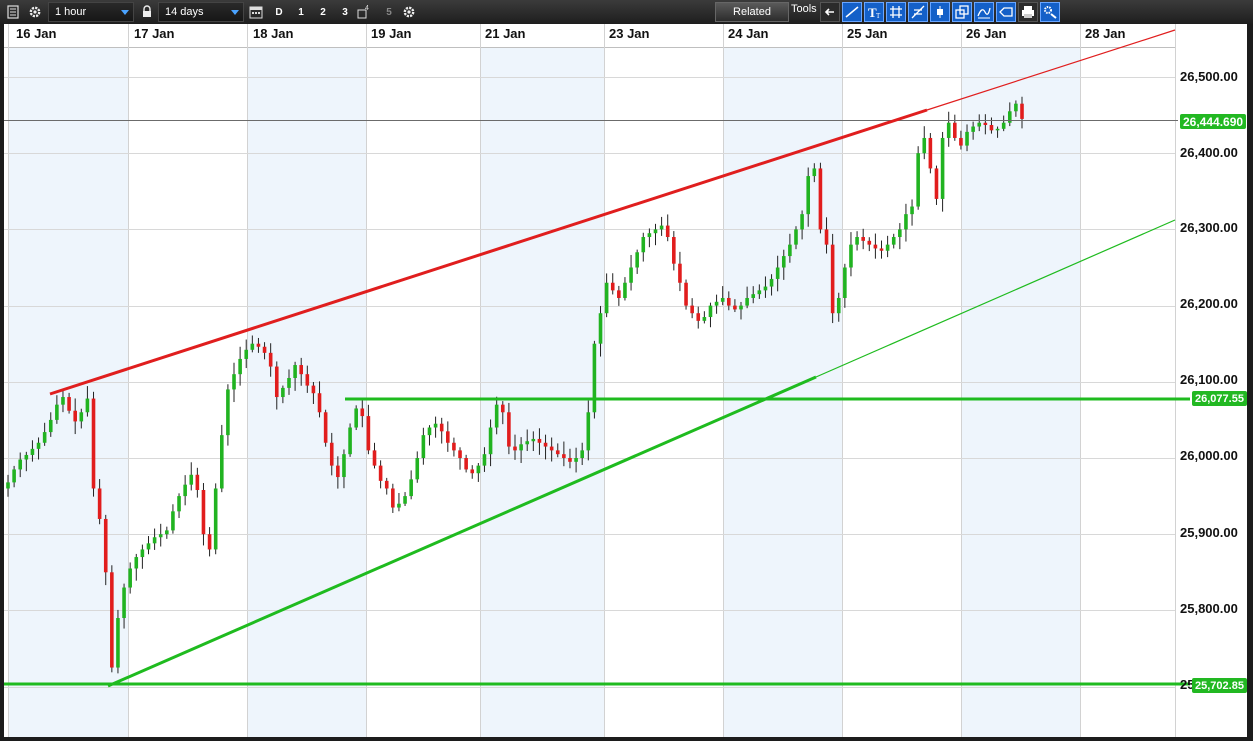 This screenshot has width=1253, height=741. What do you see at coordinates (1209, 455) in the screenshot?
I see `price-tick-label: 26,000.00` at bounding box center [1209, 455].